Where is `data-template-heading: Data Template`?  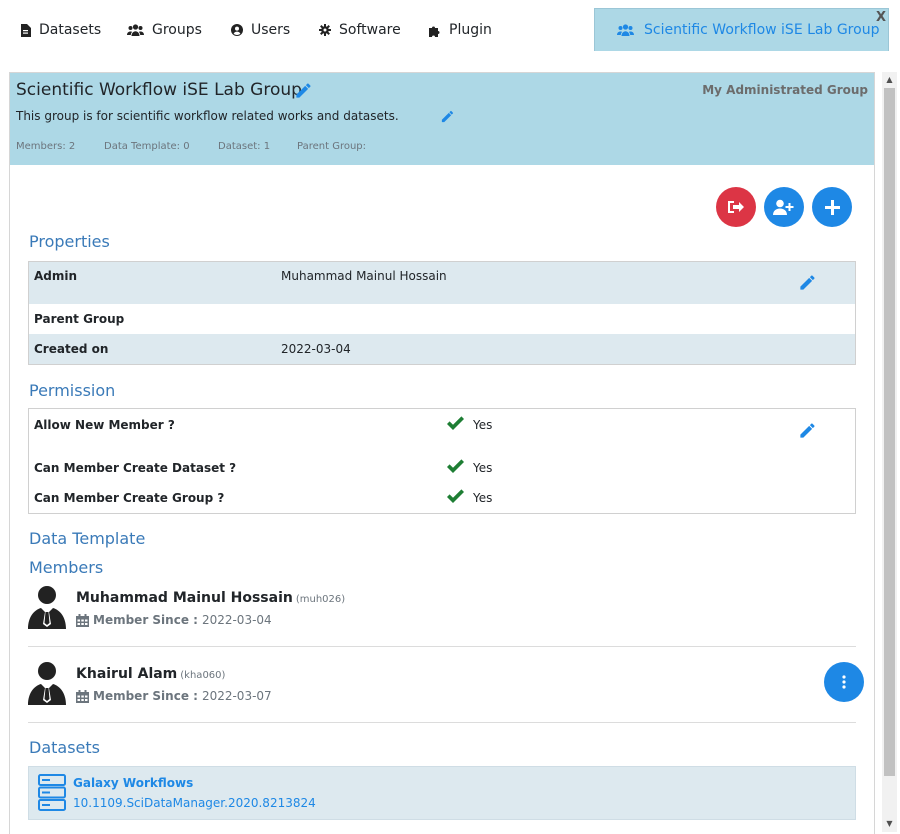 data-template-heading: Data Template is located at coordinates (87, 538).